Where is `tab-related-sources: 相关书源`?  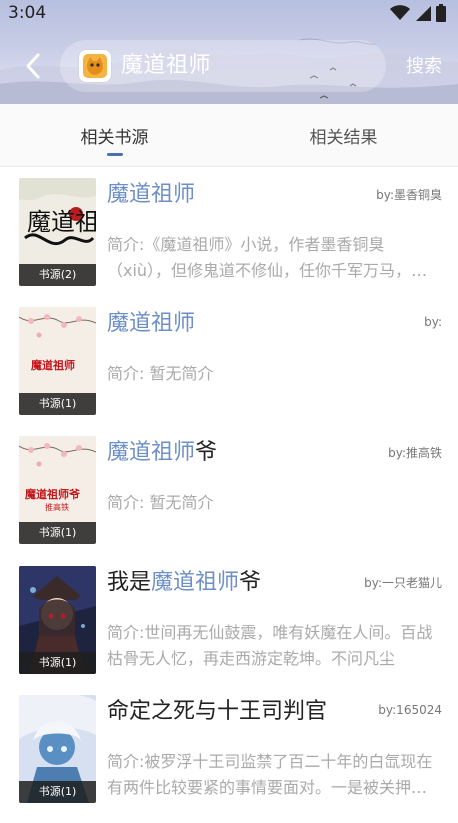
tab-related-sources: 相关书源 is located at coordinates (114, 135).